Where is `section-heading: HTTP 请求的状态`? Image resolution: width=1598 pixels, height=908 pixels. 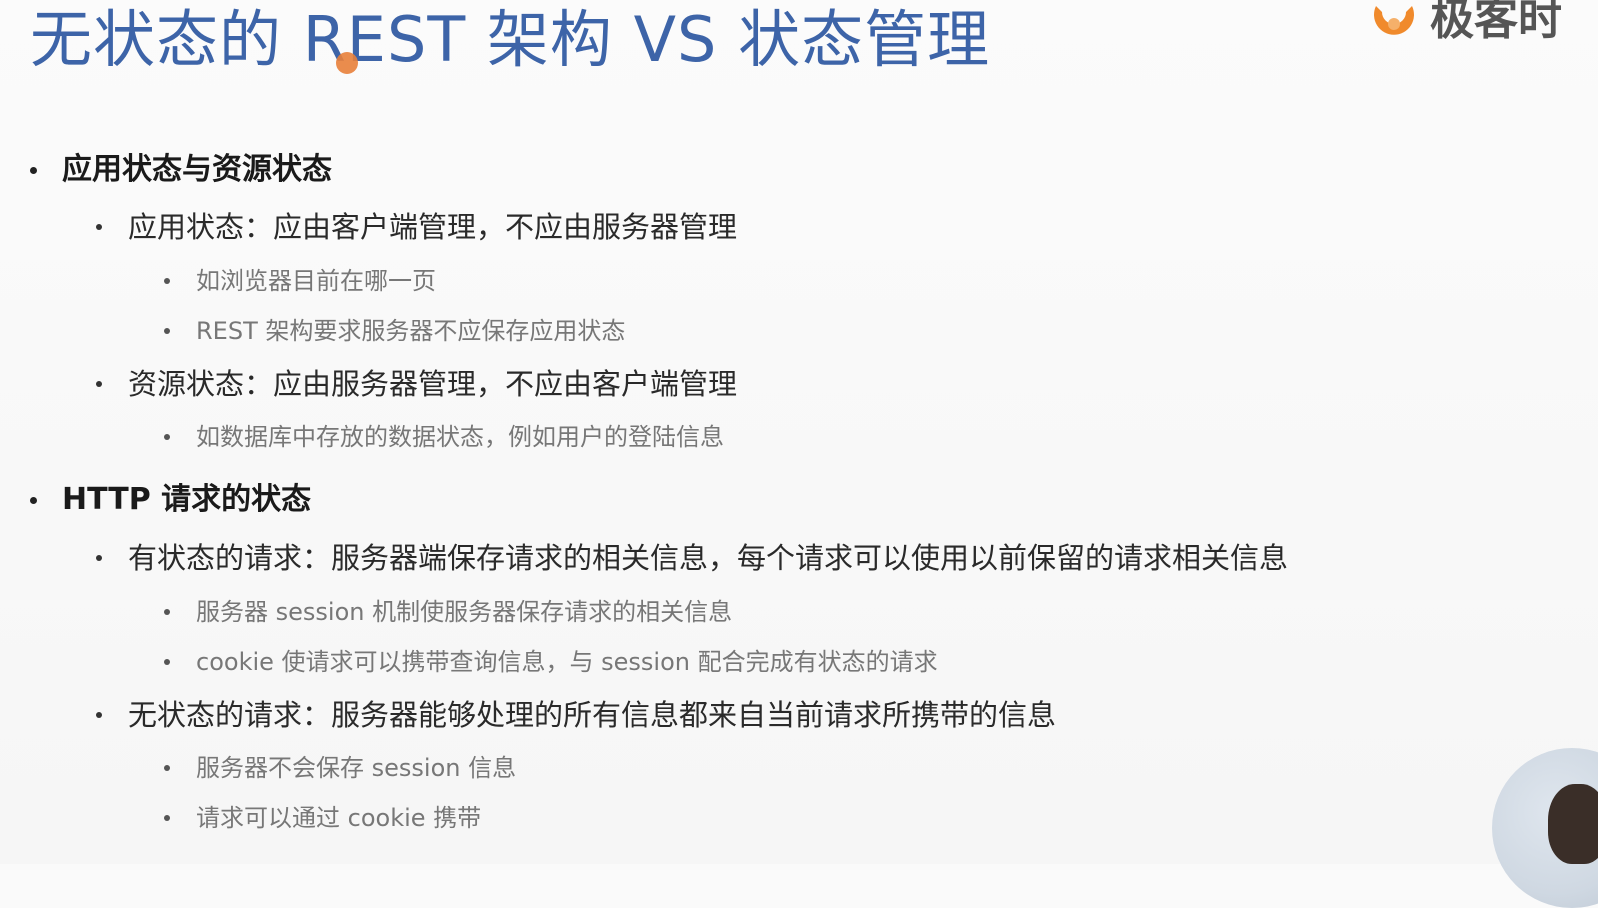
section-heading: HTTP 请求的状态 is located at coordinates (187, 499).